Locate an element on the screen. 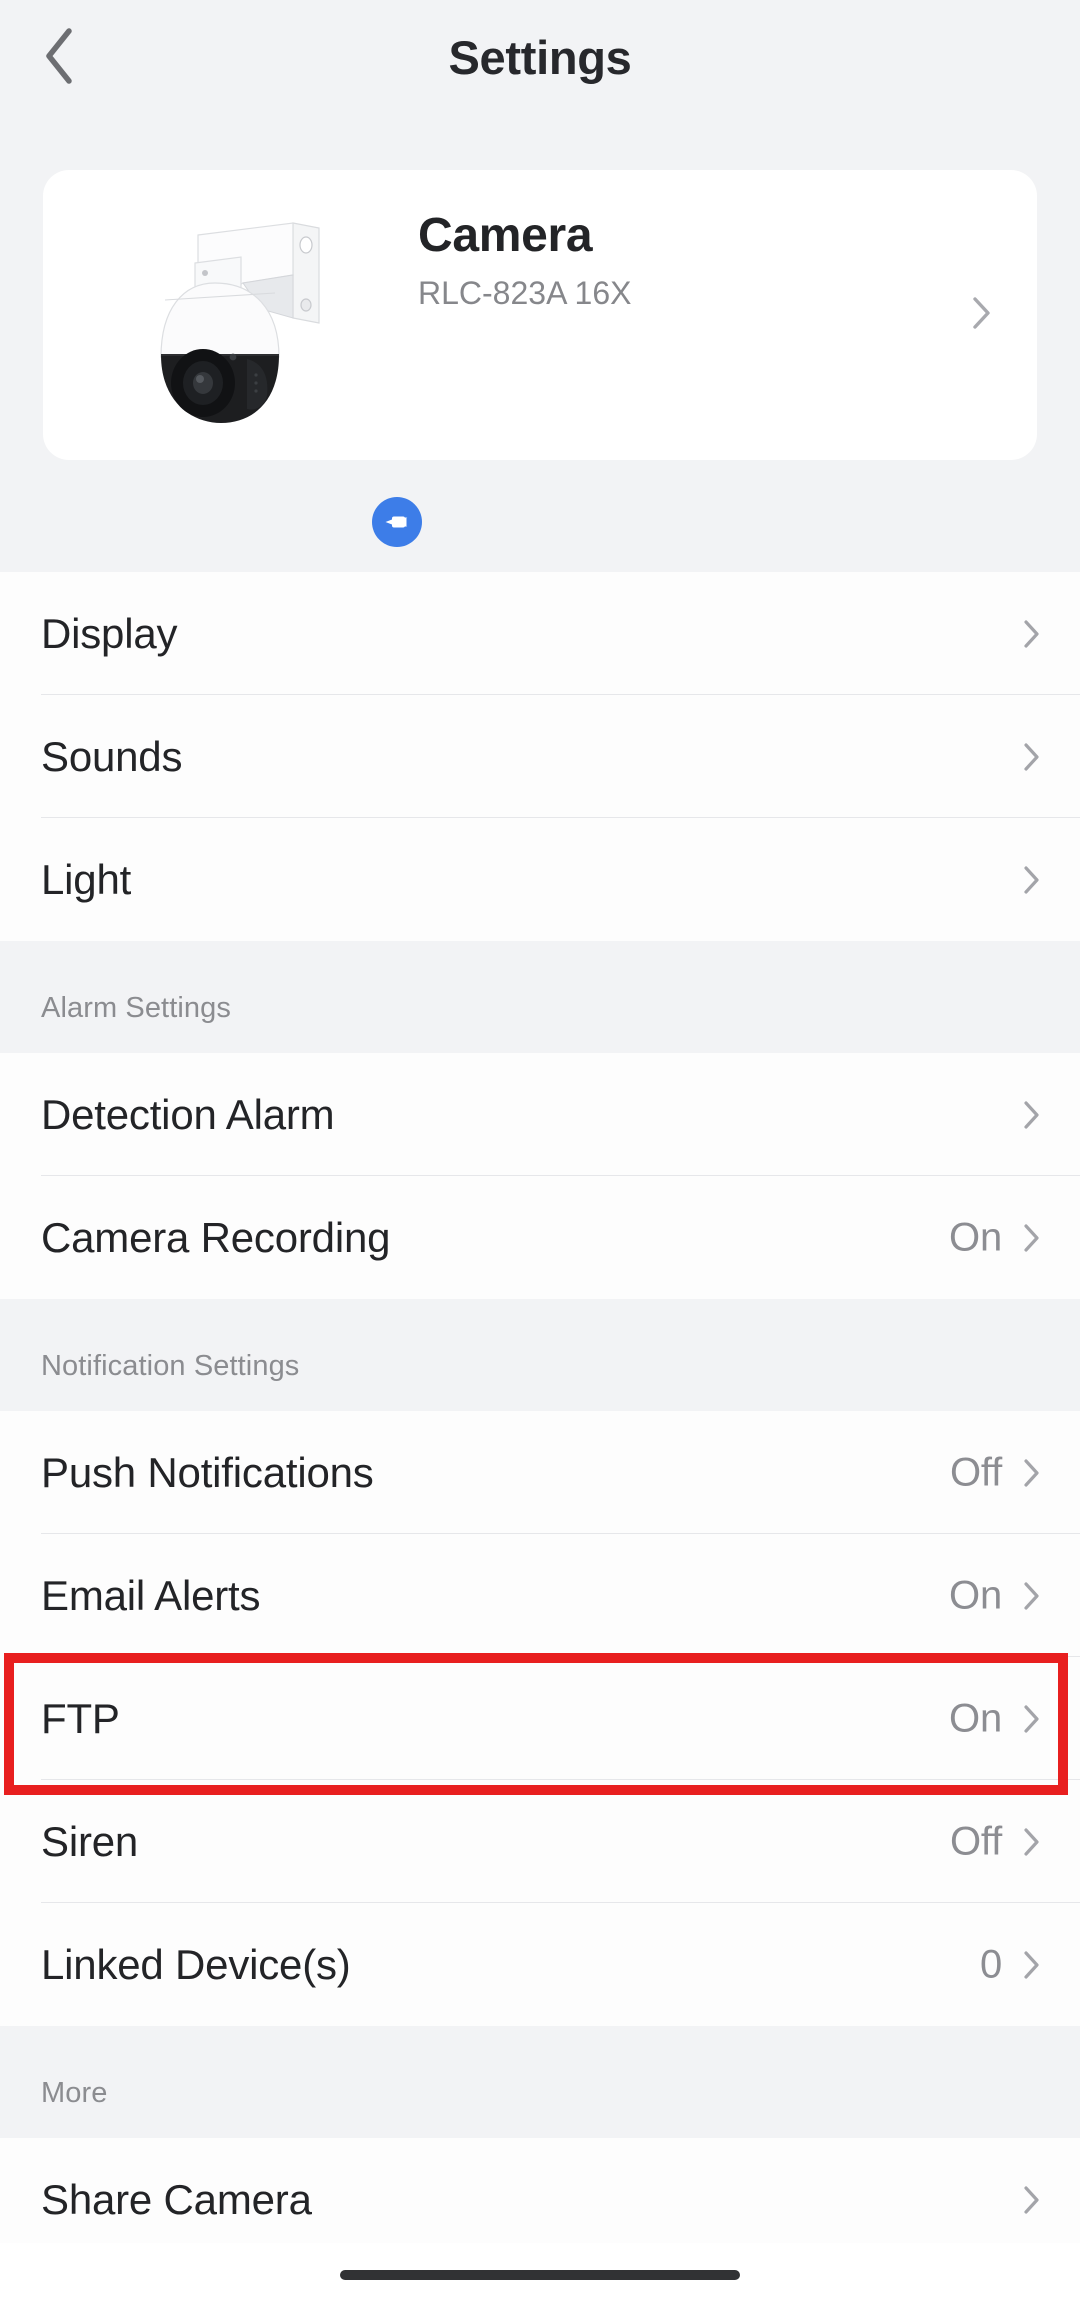 This screenshot has width=1080, height=2298. row-label: Light is located at coordinates (86, 879).